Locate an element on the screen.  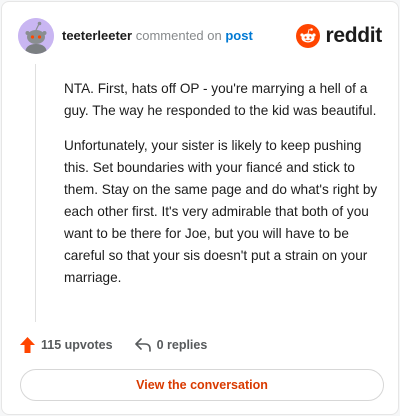
replies-button: 0 replies is located at coordinates (171, 345).